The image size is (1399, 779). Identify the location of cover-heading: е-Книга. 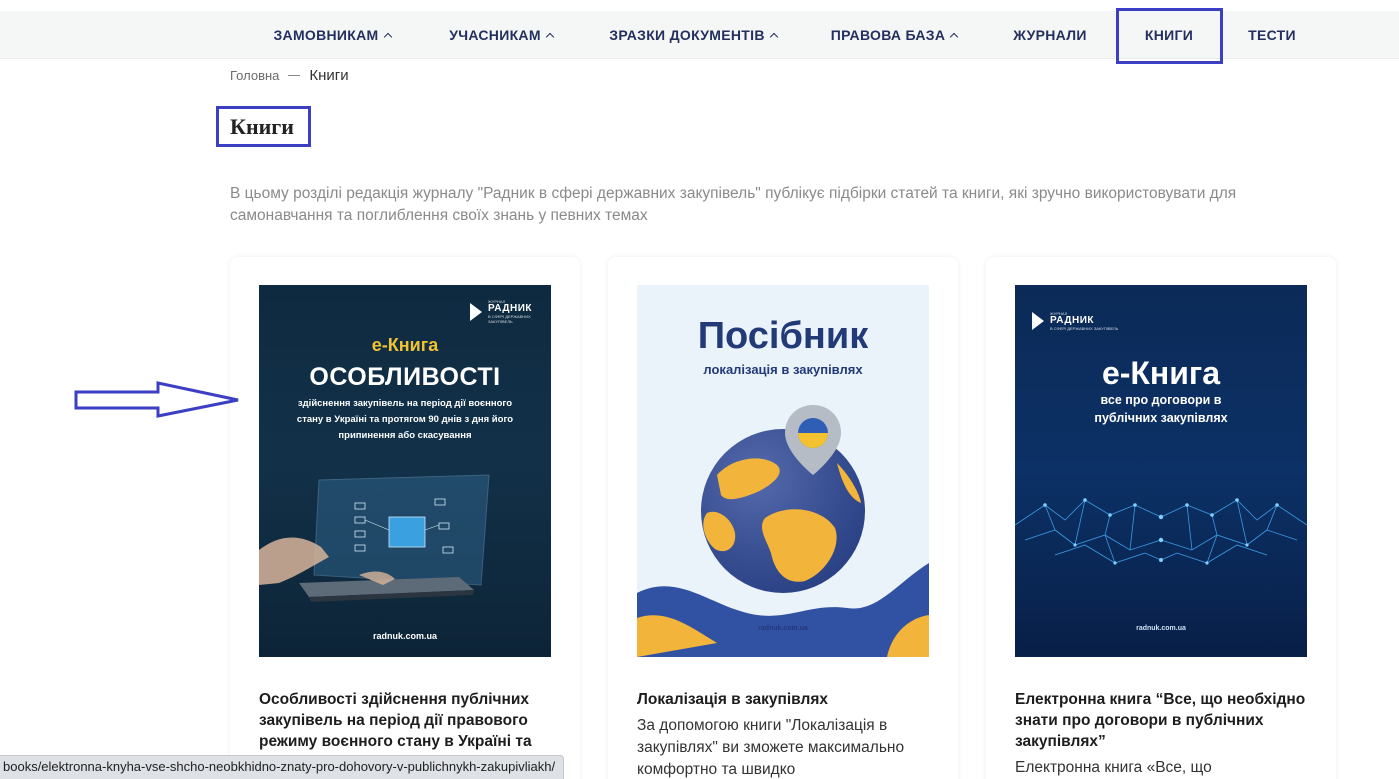
(1161, 373).